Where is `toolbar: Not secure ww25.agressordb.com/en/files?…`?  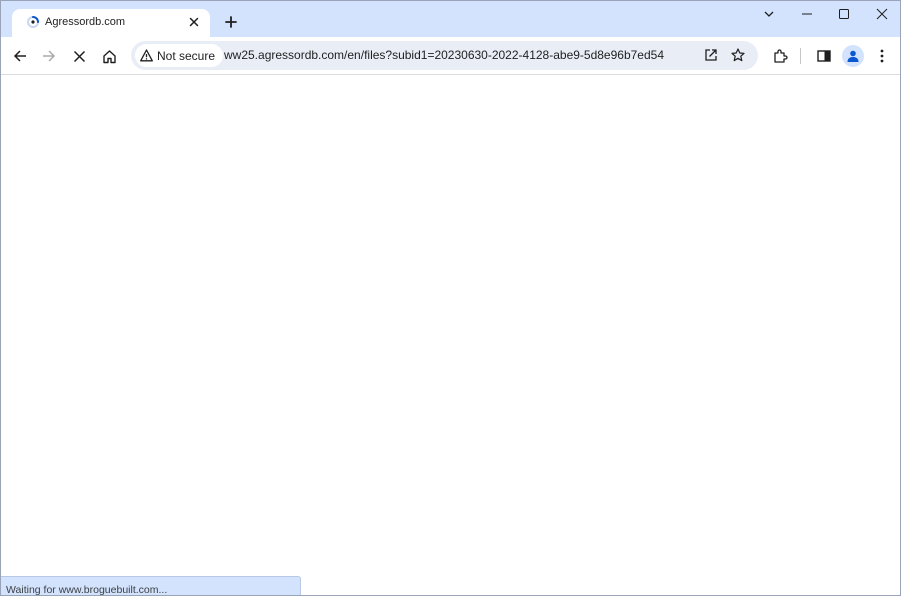 toolbar: Not secure ww25.agressordb.com/en/files?… is located at coordinates (450, 56).